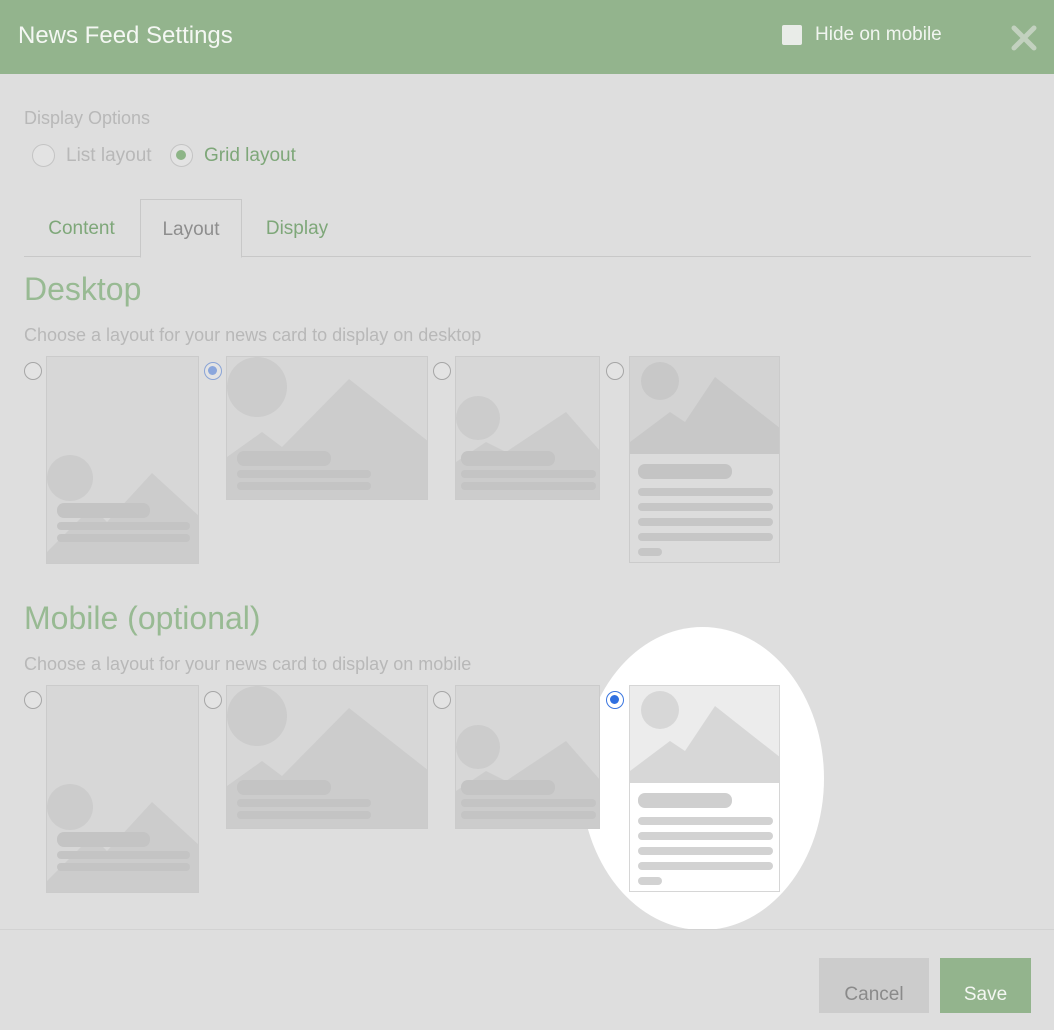  What do you see at coordinates (442, 371) in the screenshot?
I see `desktop-layout-3-radio` at bounding box center [442, 371].